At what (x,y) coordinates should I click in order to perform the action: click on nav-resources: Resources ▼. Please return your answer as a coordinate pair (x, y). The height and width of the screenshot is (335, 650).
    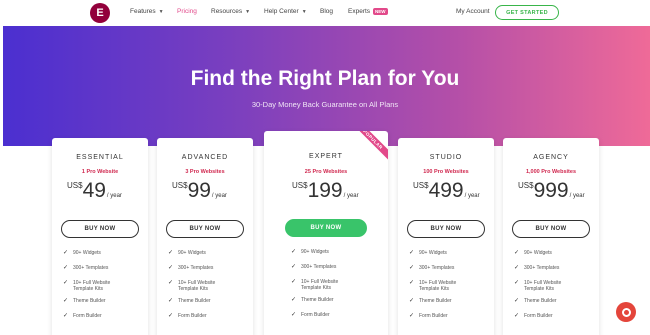
    Looking at the image, I should click on (230, 11).